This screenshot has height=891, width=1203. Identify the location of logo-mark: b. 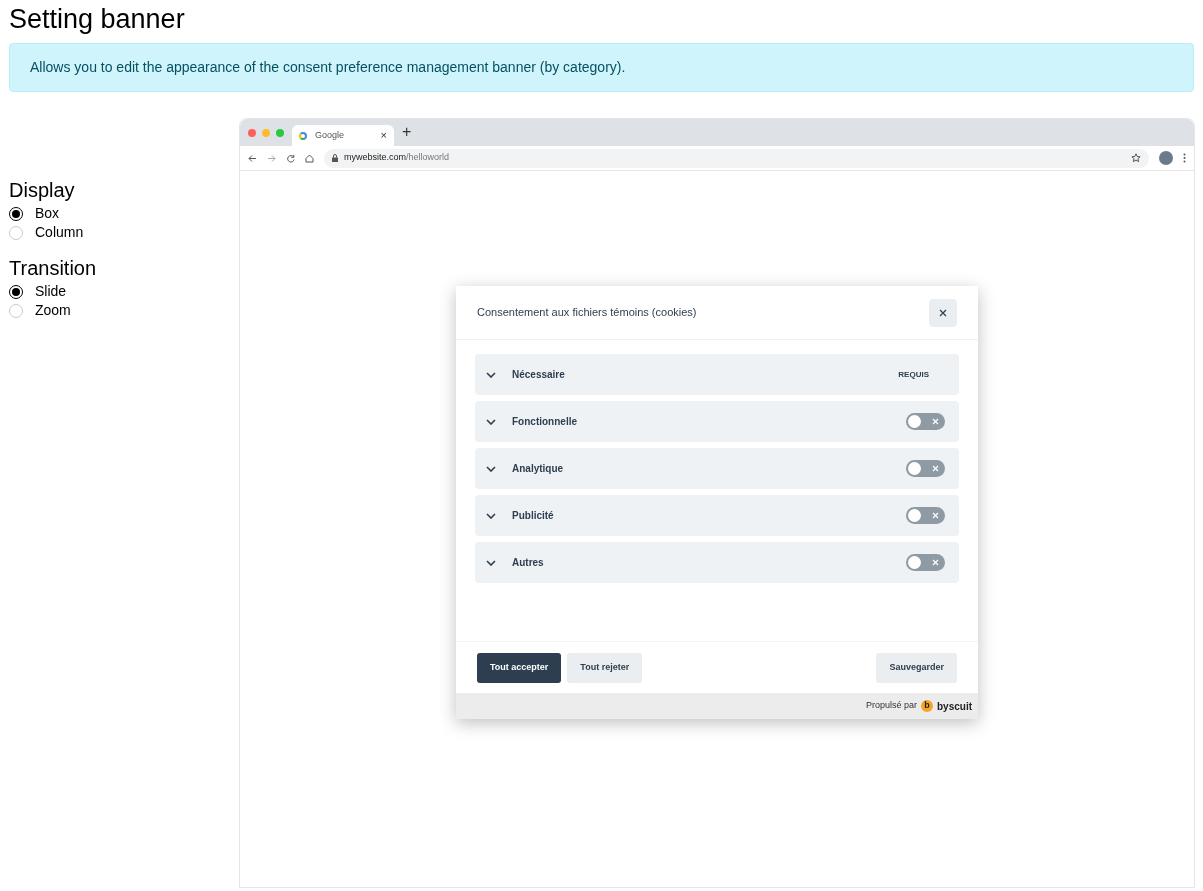
(927, 706).